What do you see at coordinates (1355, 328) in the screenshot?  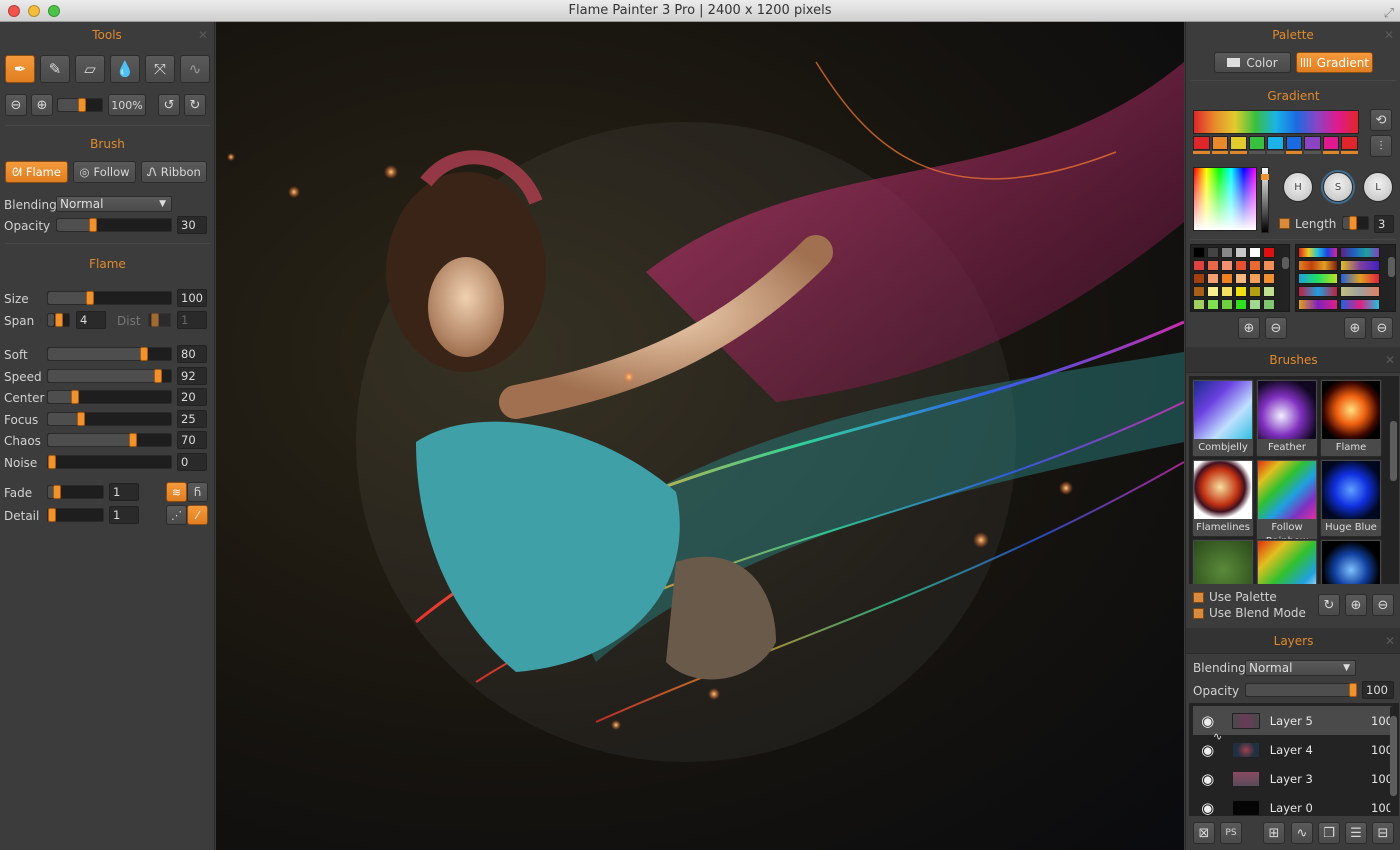 I see `add-preset-button: ⊕` at bounding box center [1355, 328].